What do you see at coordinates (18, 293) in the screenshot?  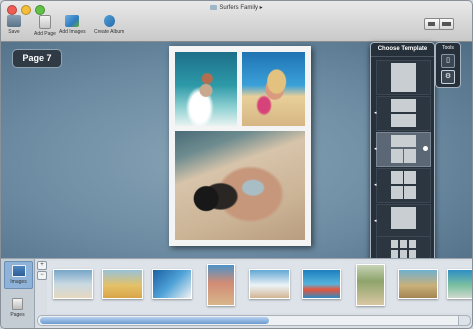 I see `browser-side-tabs: Images Pages` at bounding box center [18, 293].